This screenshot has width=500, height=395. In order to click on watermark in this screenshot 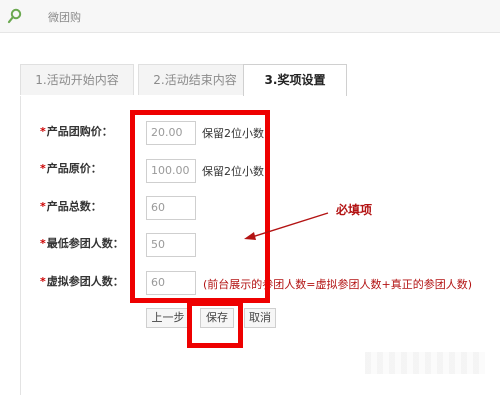, I will do `click(425, 363)`.